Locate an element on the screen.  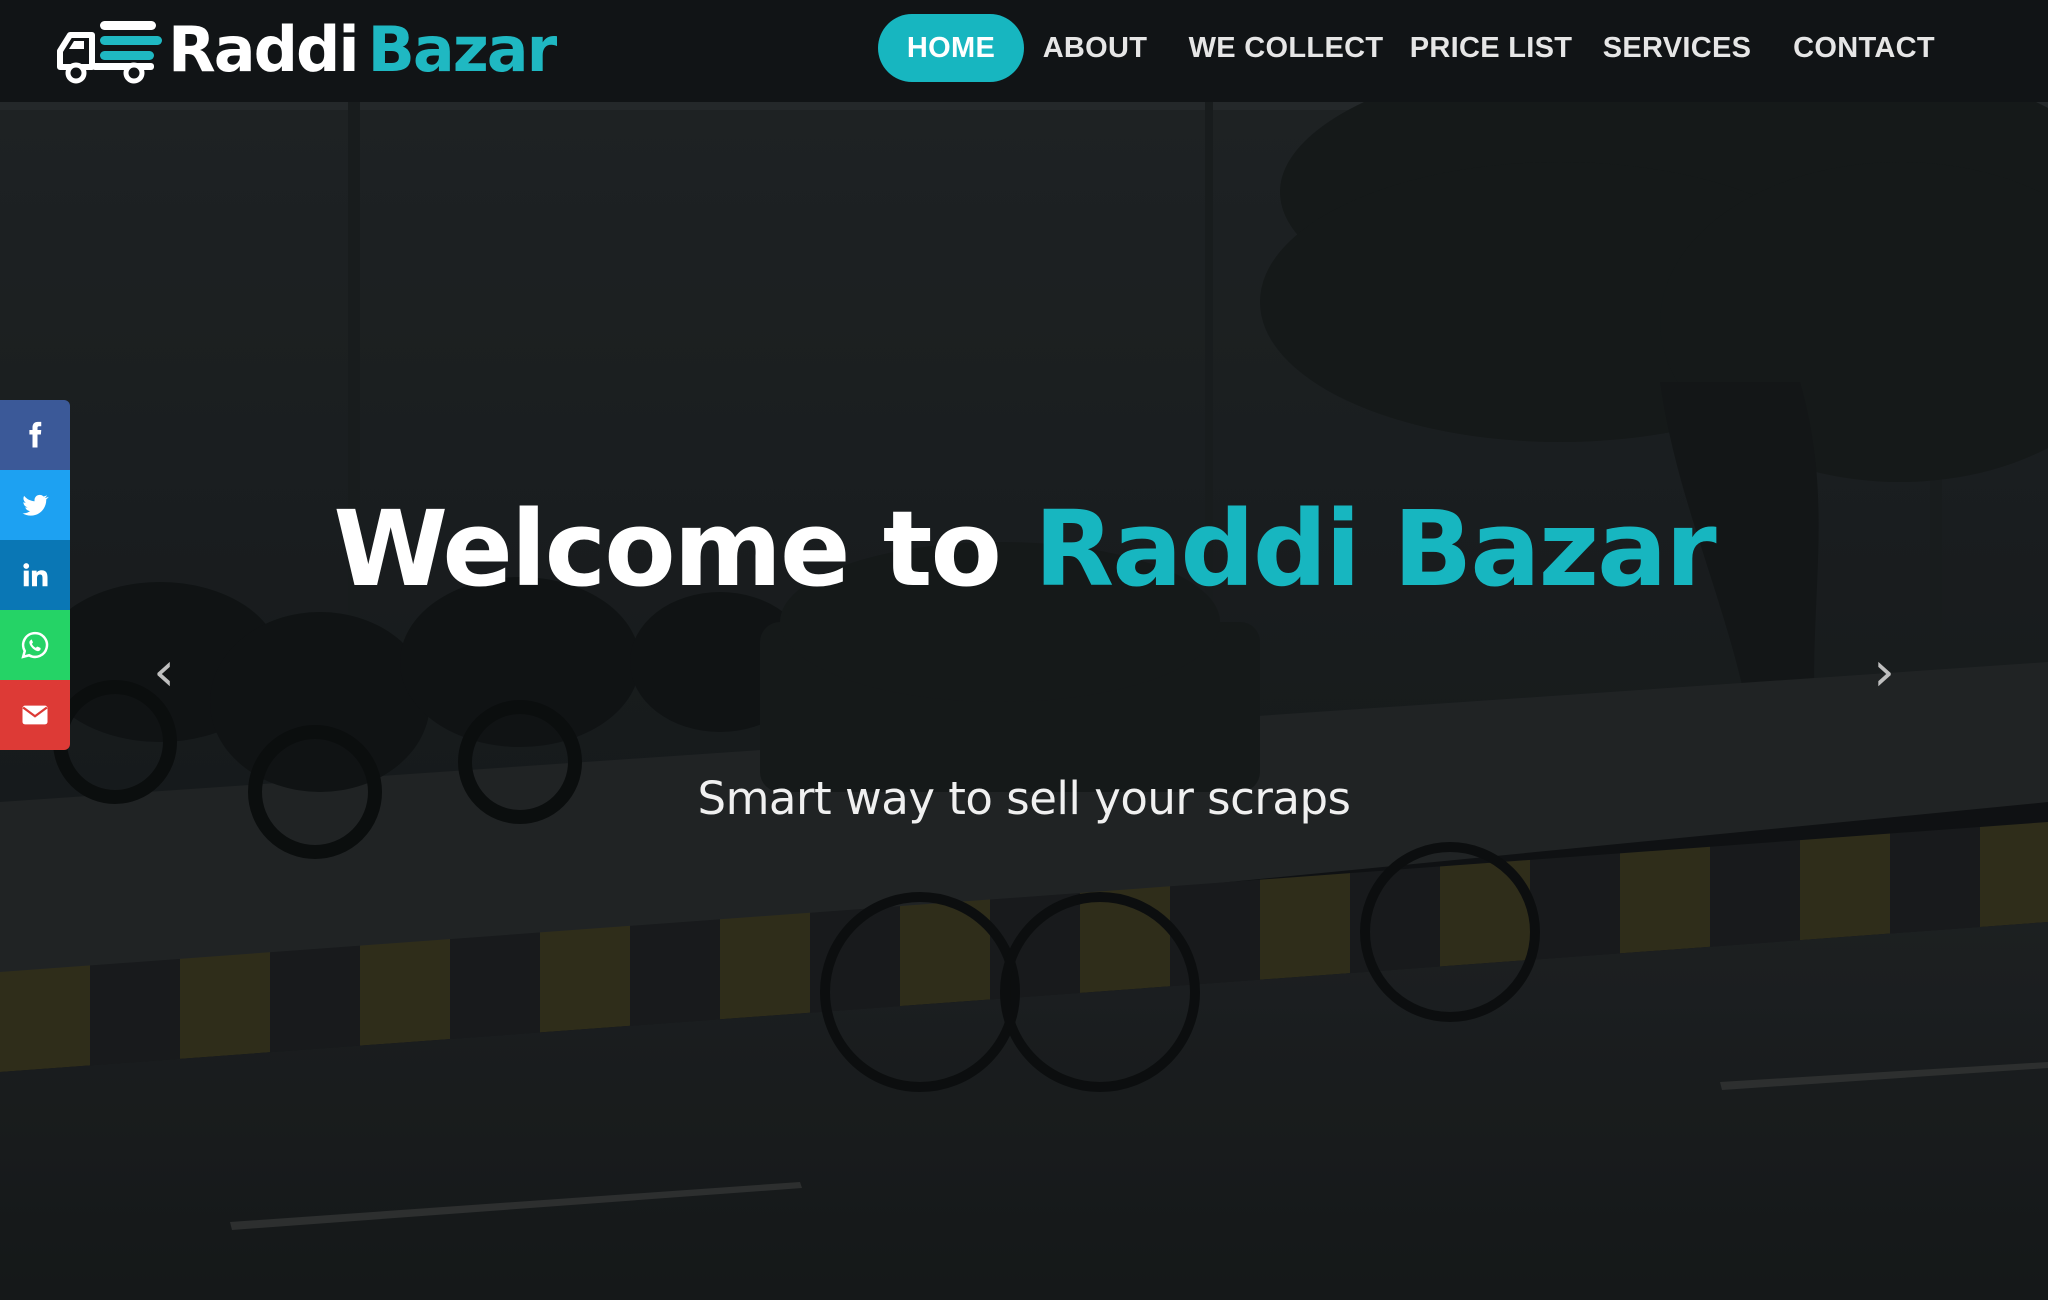
brand-name-part1: Raddi is located at coordinates (264, 49).